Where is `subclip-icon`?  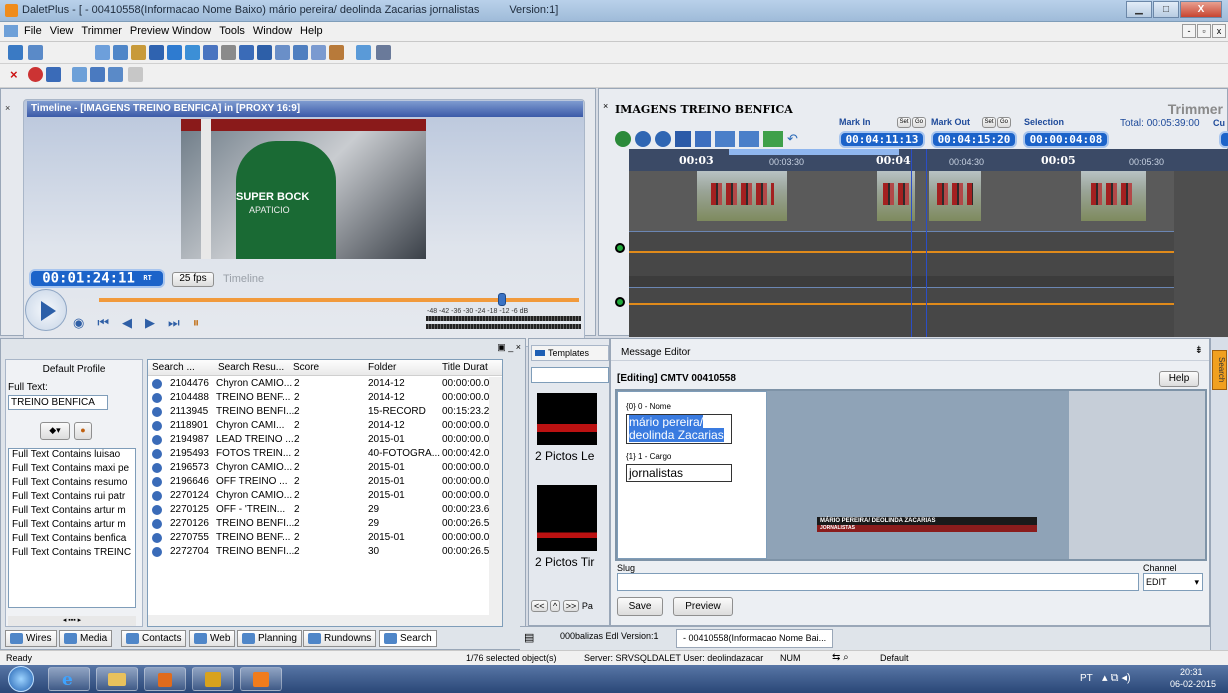
subclip-icon is located at coordinates (725, 139).